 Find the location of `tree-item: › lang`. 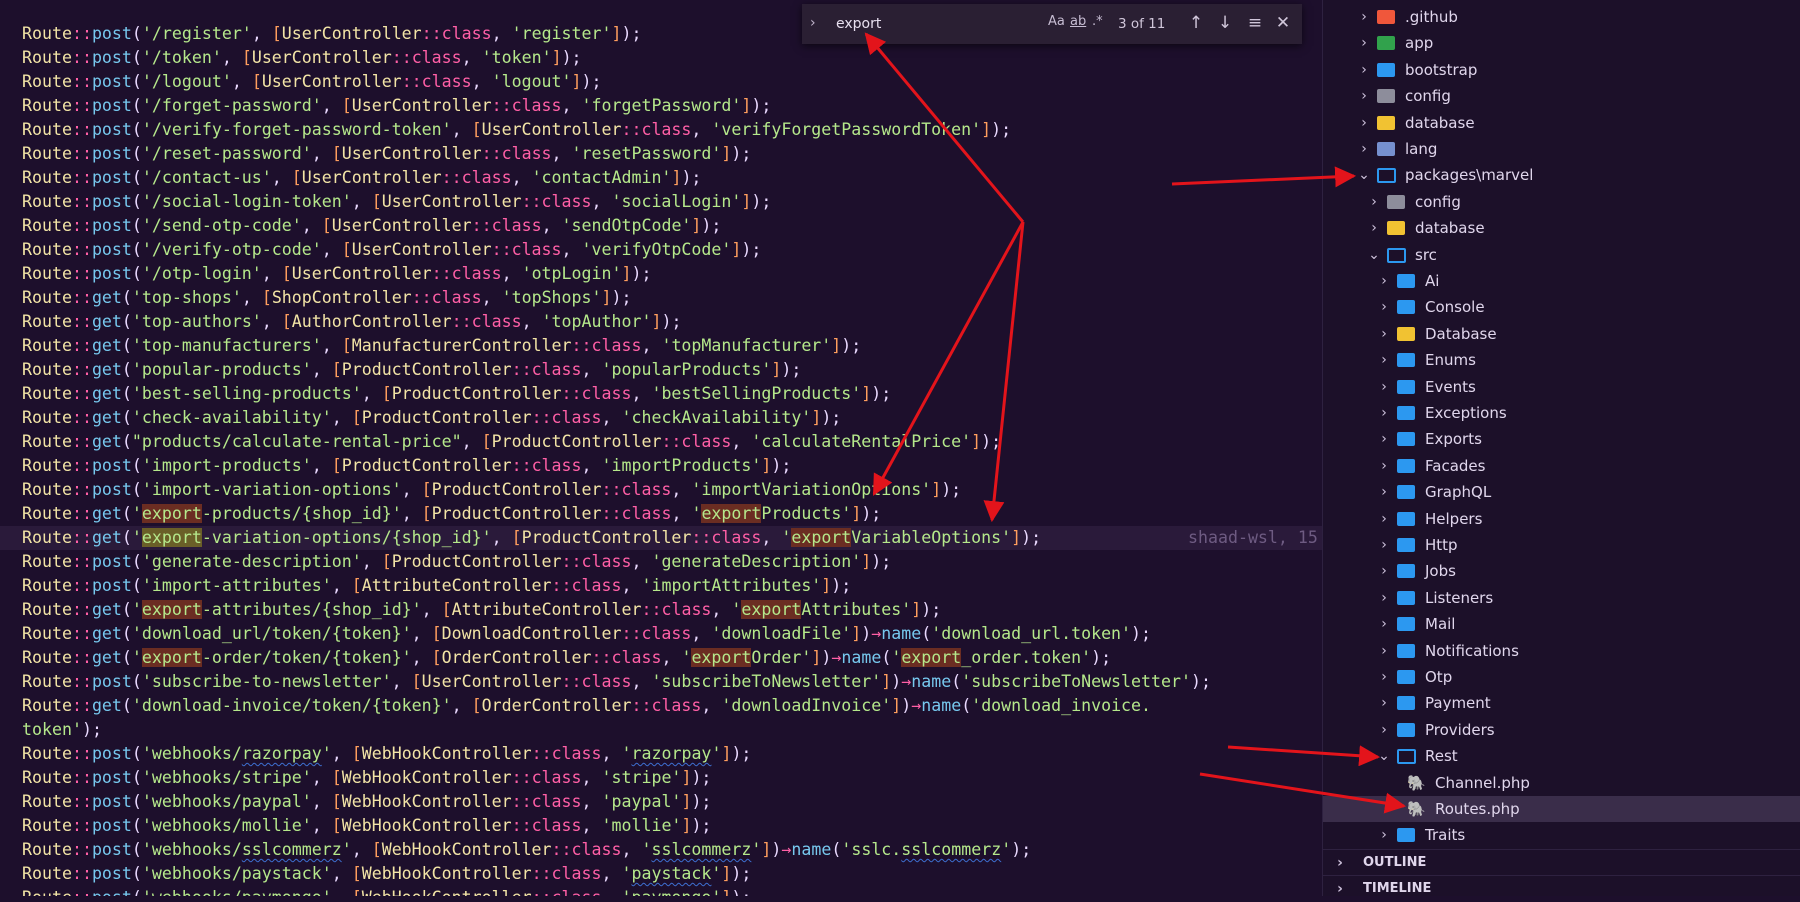

tree-item: › lang is located at coordinates (1561, 149).